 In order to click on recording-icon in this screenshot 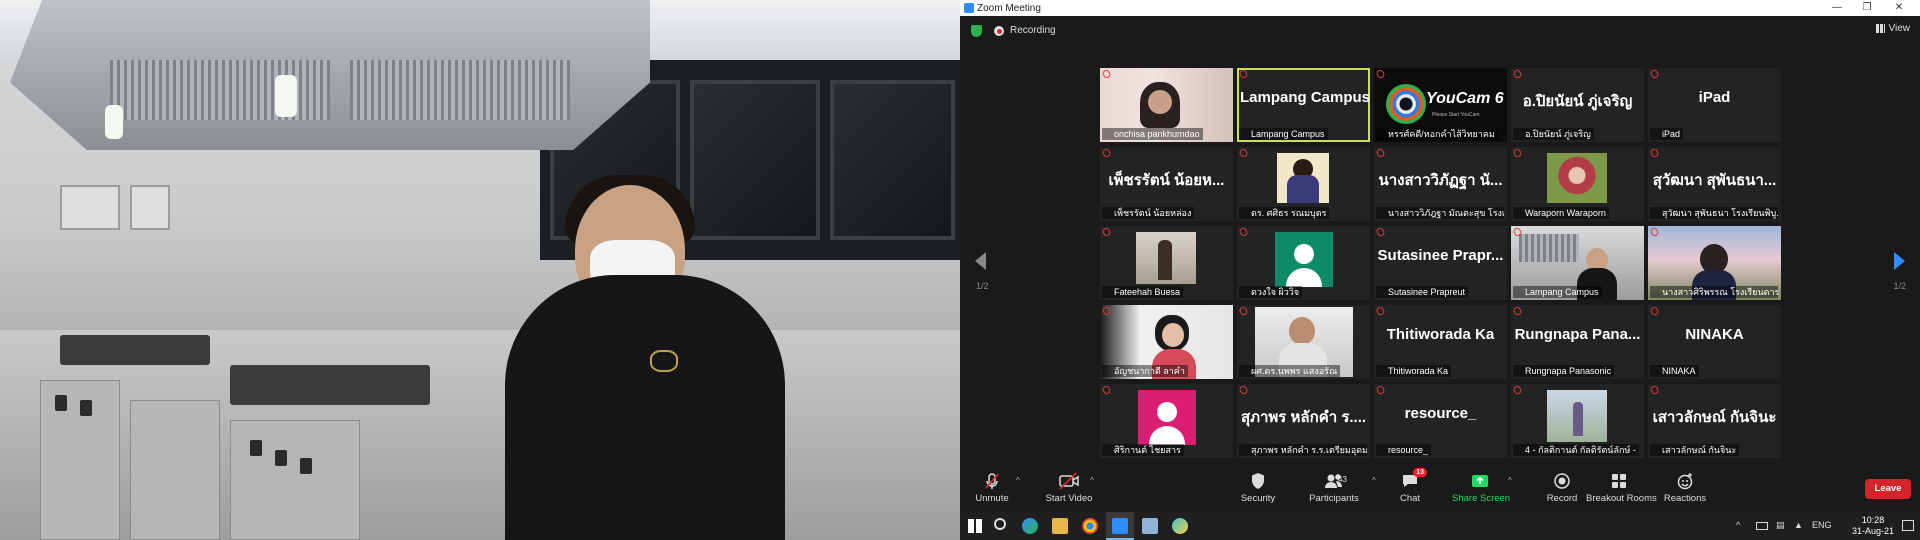, I will do `click(999, 31)`.